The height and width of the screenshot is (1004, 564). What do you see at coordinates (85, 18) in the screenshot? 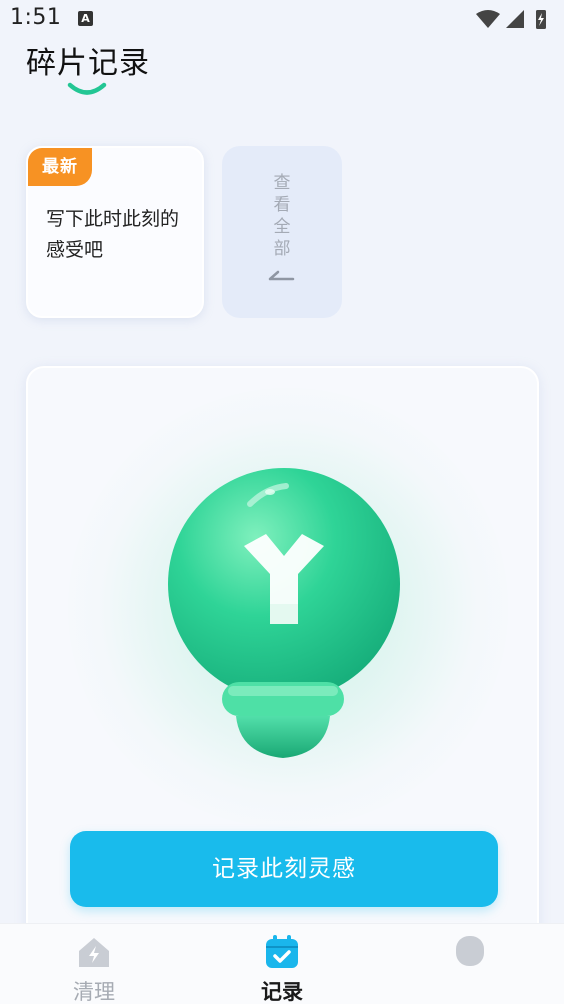
I see `notification-badge-icon: A` at bounding box center [85, 18].